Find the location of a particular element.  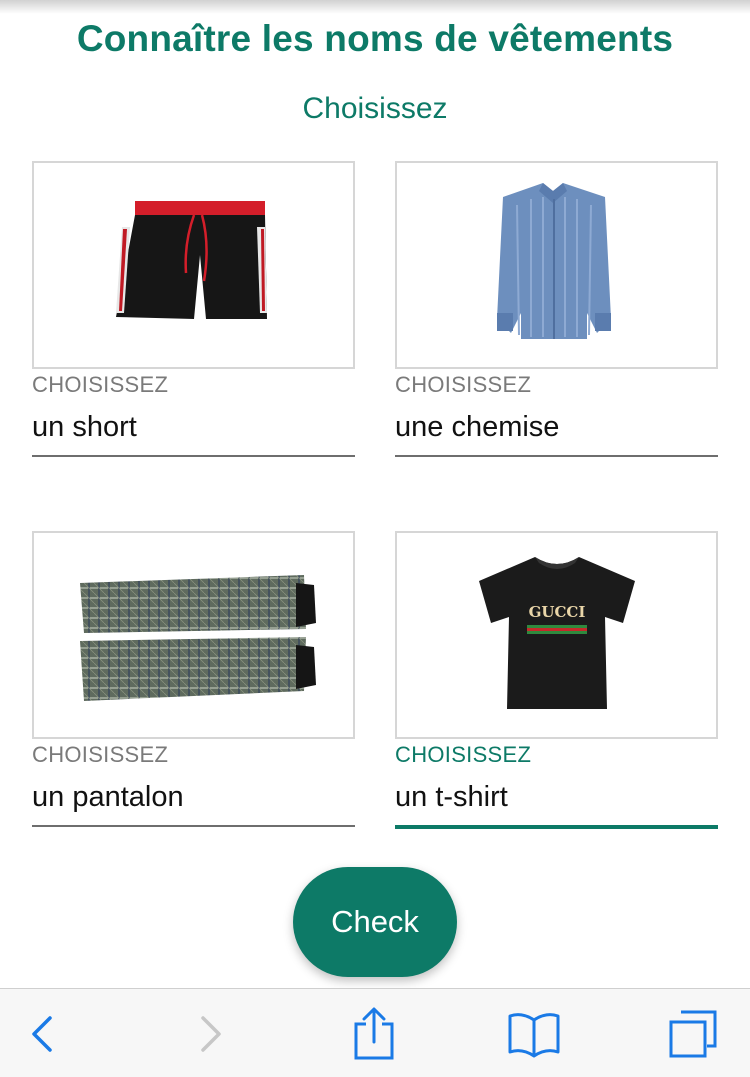

top-shadow is located at coordinates (375, 7).